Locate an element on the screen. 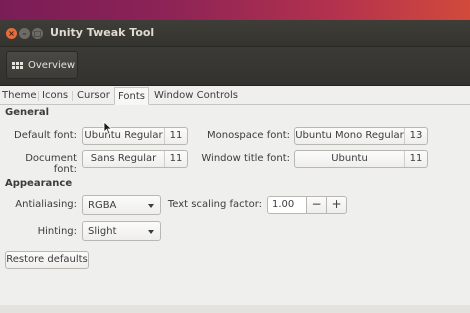  tab-window-controls: Window Controls is located at coordinates (196, 96).